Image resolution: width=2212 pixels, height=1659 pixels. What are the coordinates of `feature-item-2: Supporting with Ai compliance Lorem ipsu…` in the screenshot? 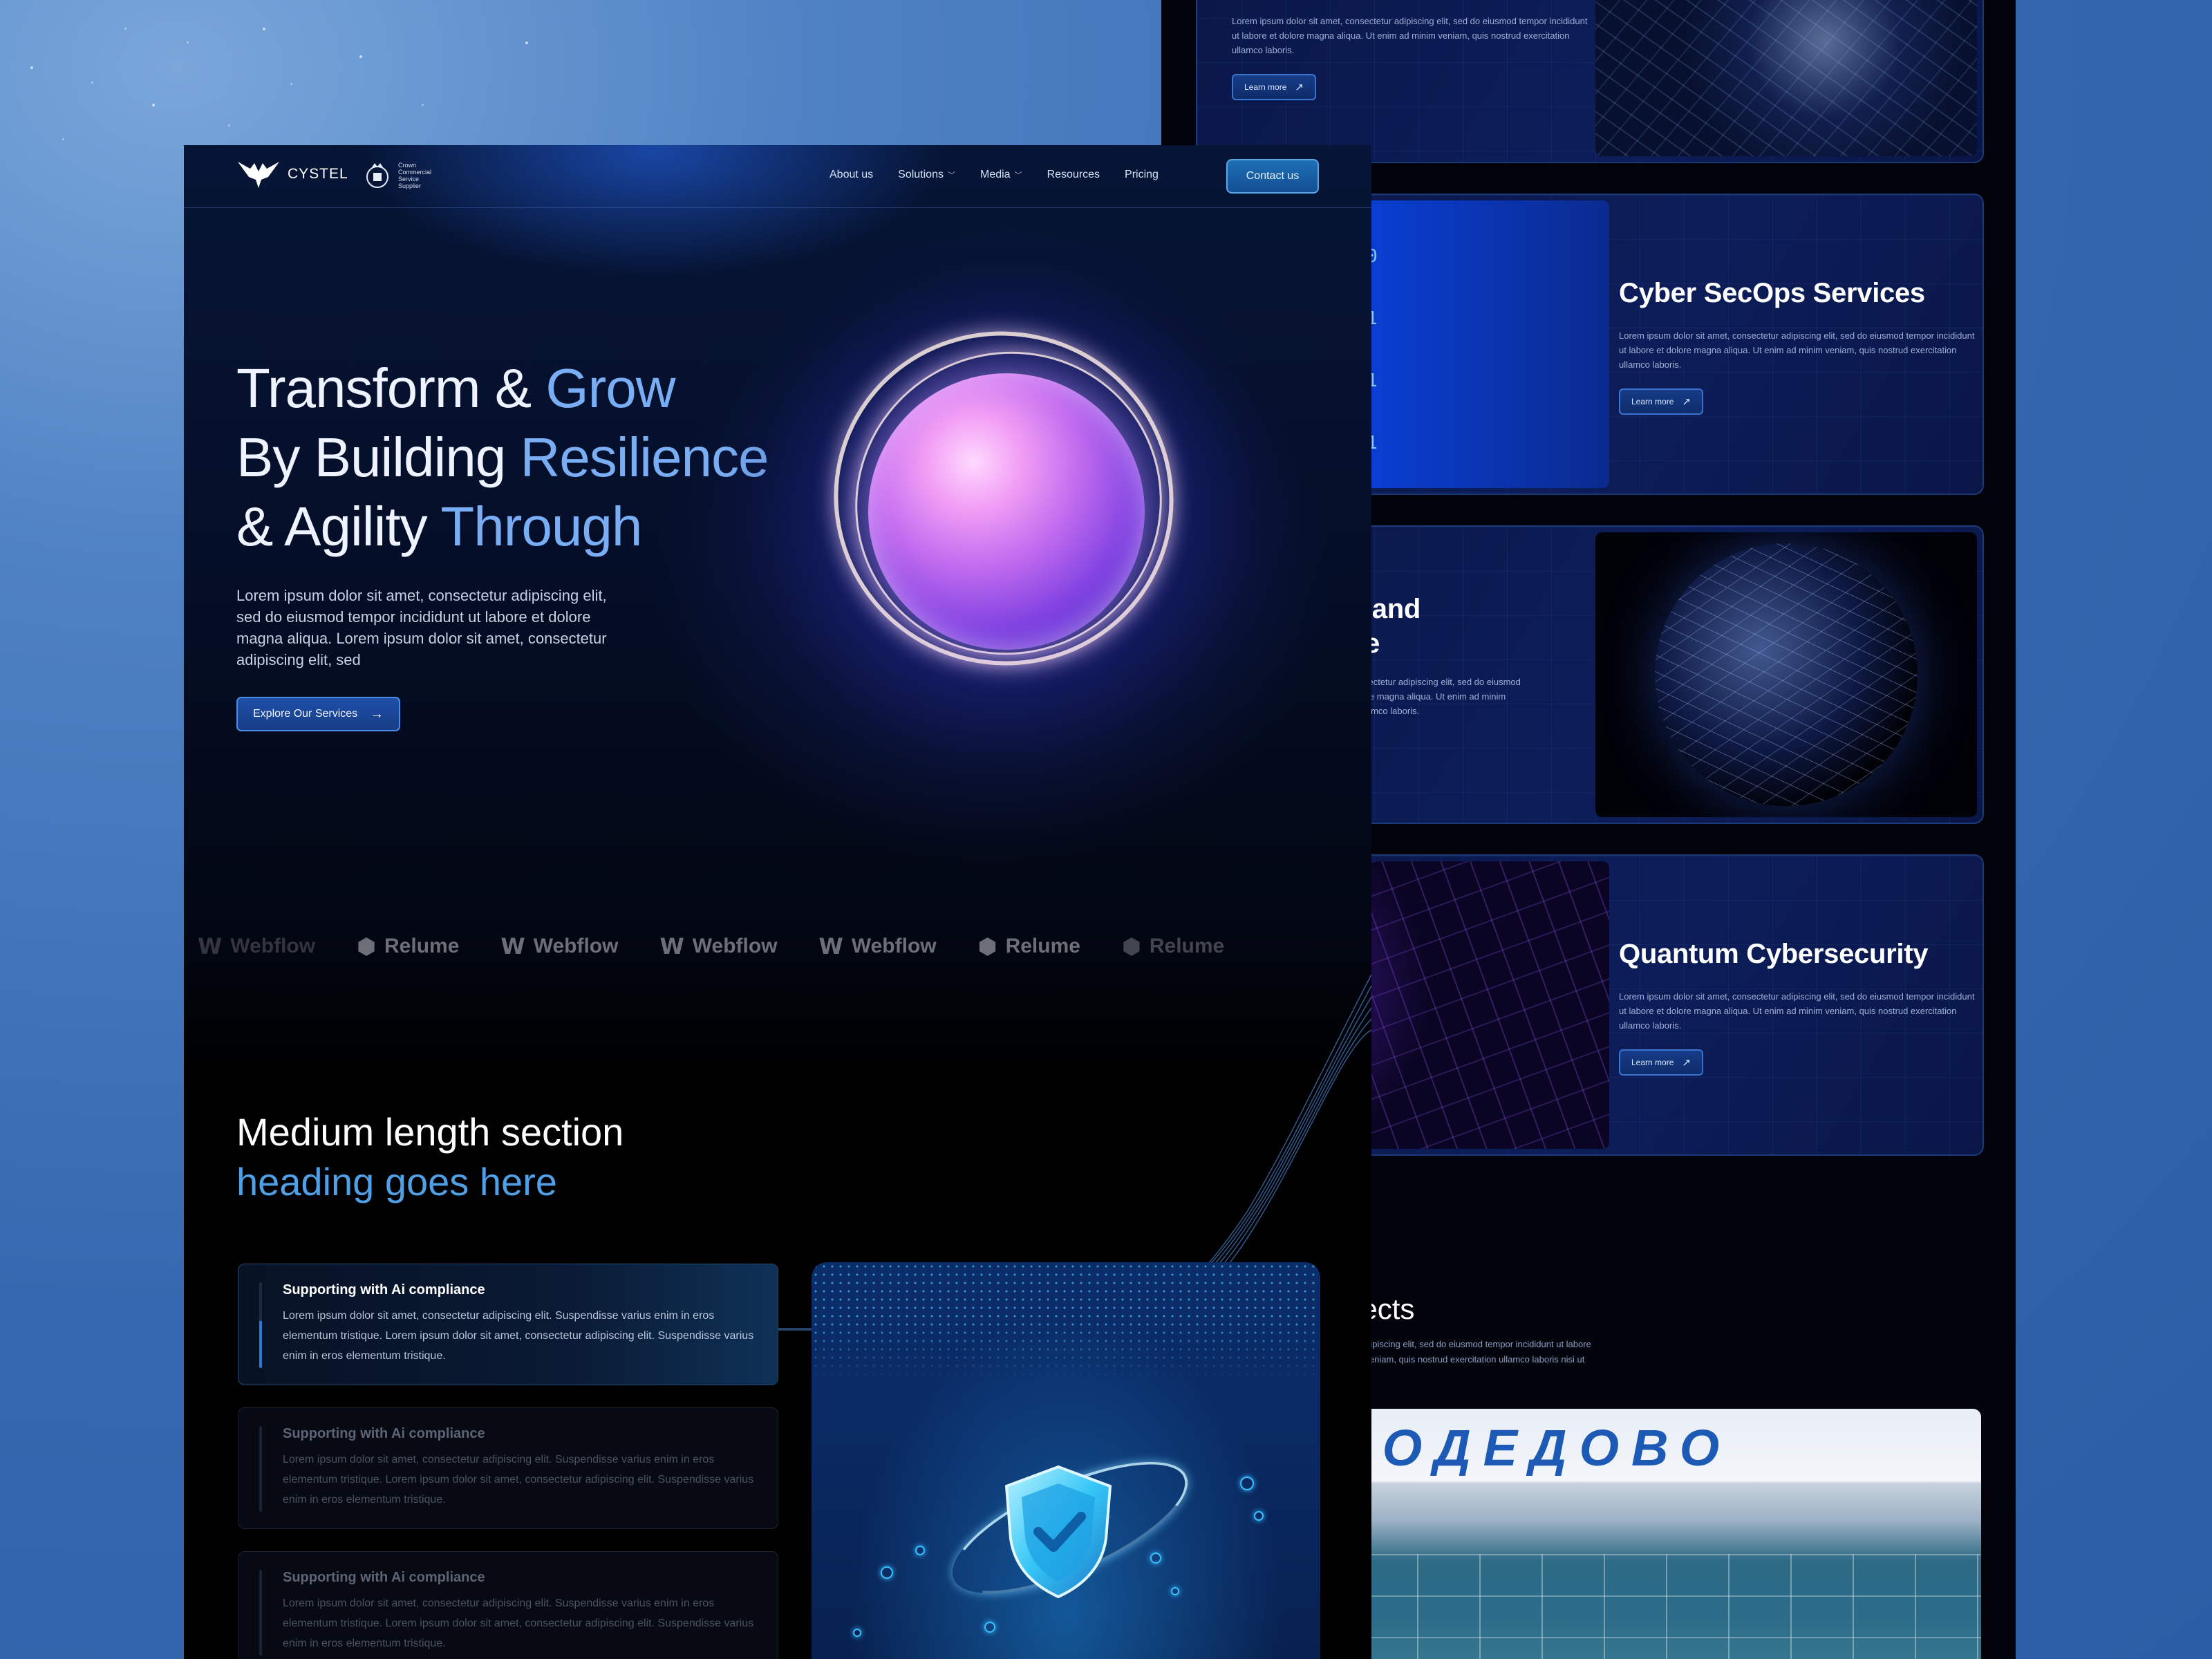 It's located at (508, 1468).